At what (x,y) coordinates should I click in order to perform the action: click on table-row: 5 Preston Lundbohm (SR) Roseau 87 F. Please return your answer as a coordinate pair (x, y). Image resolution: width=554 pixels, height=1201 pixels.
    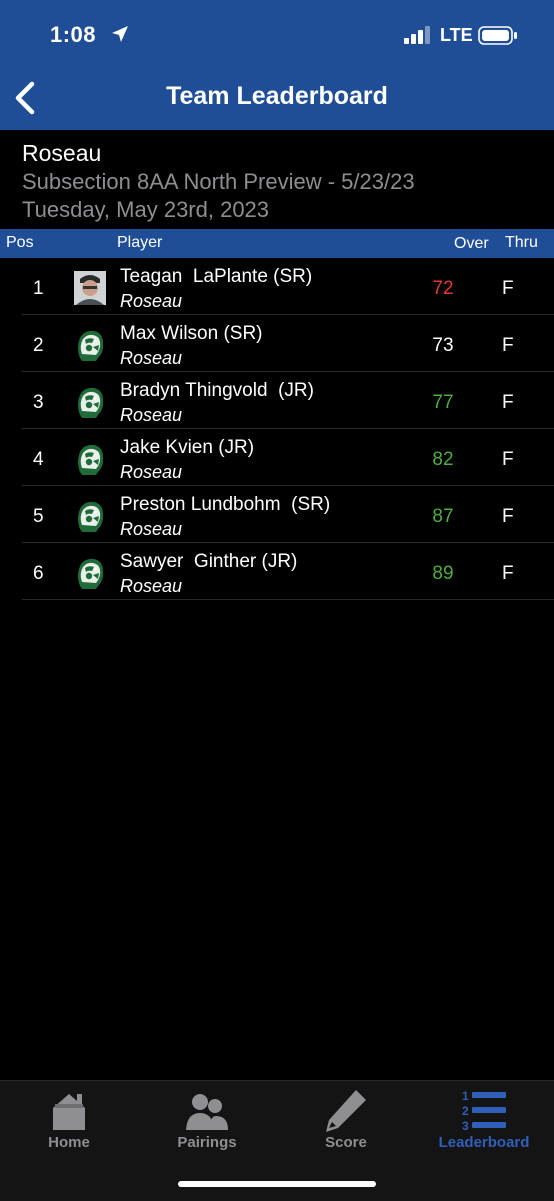
    Looking at the image, I should click on (288, 514).